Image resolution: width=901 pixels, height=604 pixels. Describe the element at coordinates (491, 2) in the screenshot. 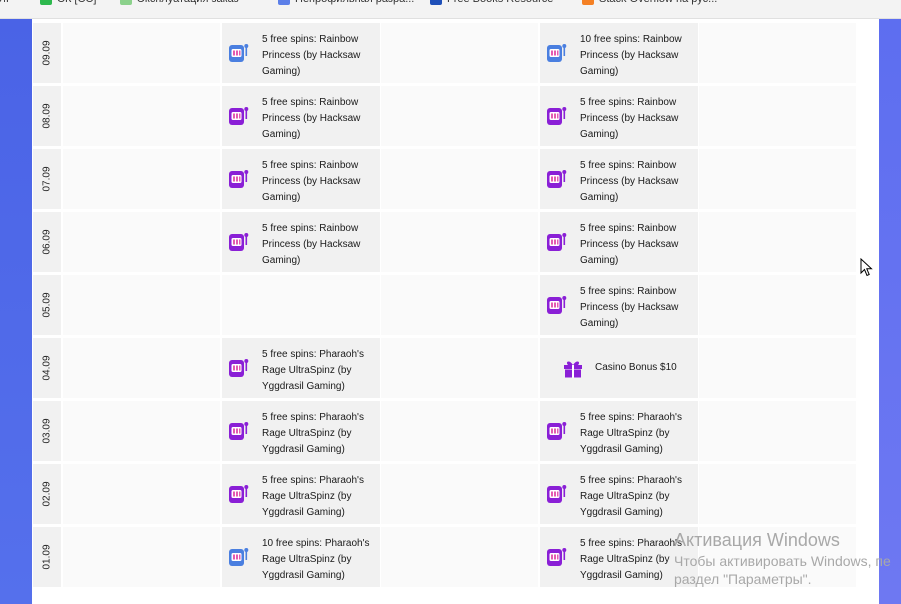

I see `bookmark-item: Free Books Resource` at that location.